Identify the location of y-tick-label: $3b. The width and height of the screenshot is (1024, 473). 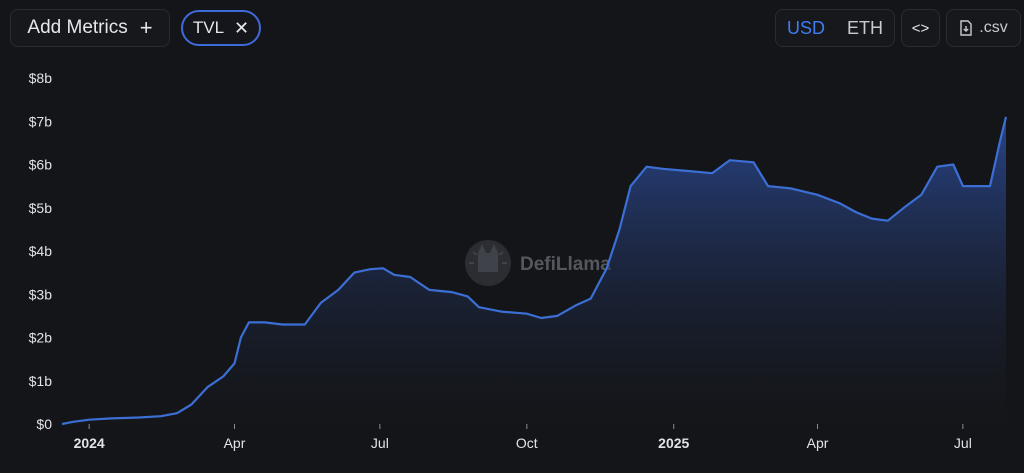
(41, 294).